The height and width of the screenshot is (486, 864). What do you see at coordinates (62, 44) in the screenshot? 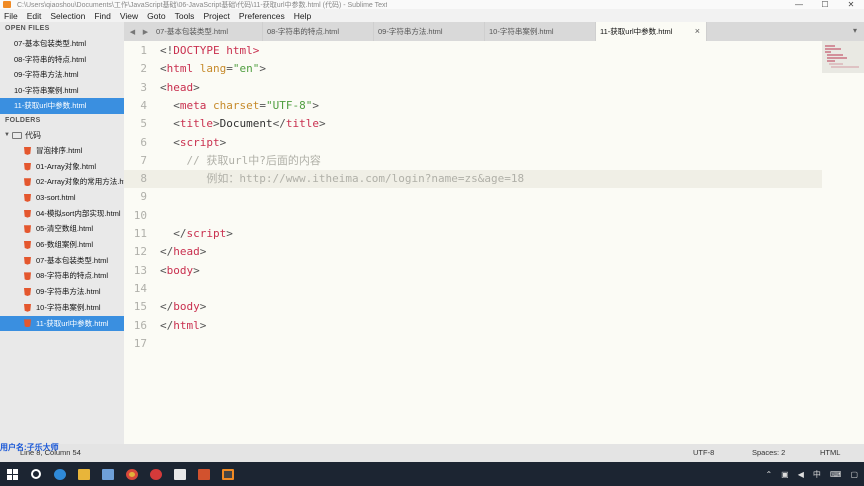
I see `open-file-item: 07-基本包装类型.html` at bounding box center [62, 44].